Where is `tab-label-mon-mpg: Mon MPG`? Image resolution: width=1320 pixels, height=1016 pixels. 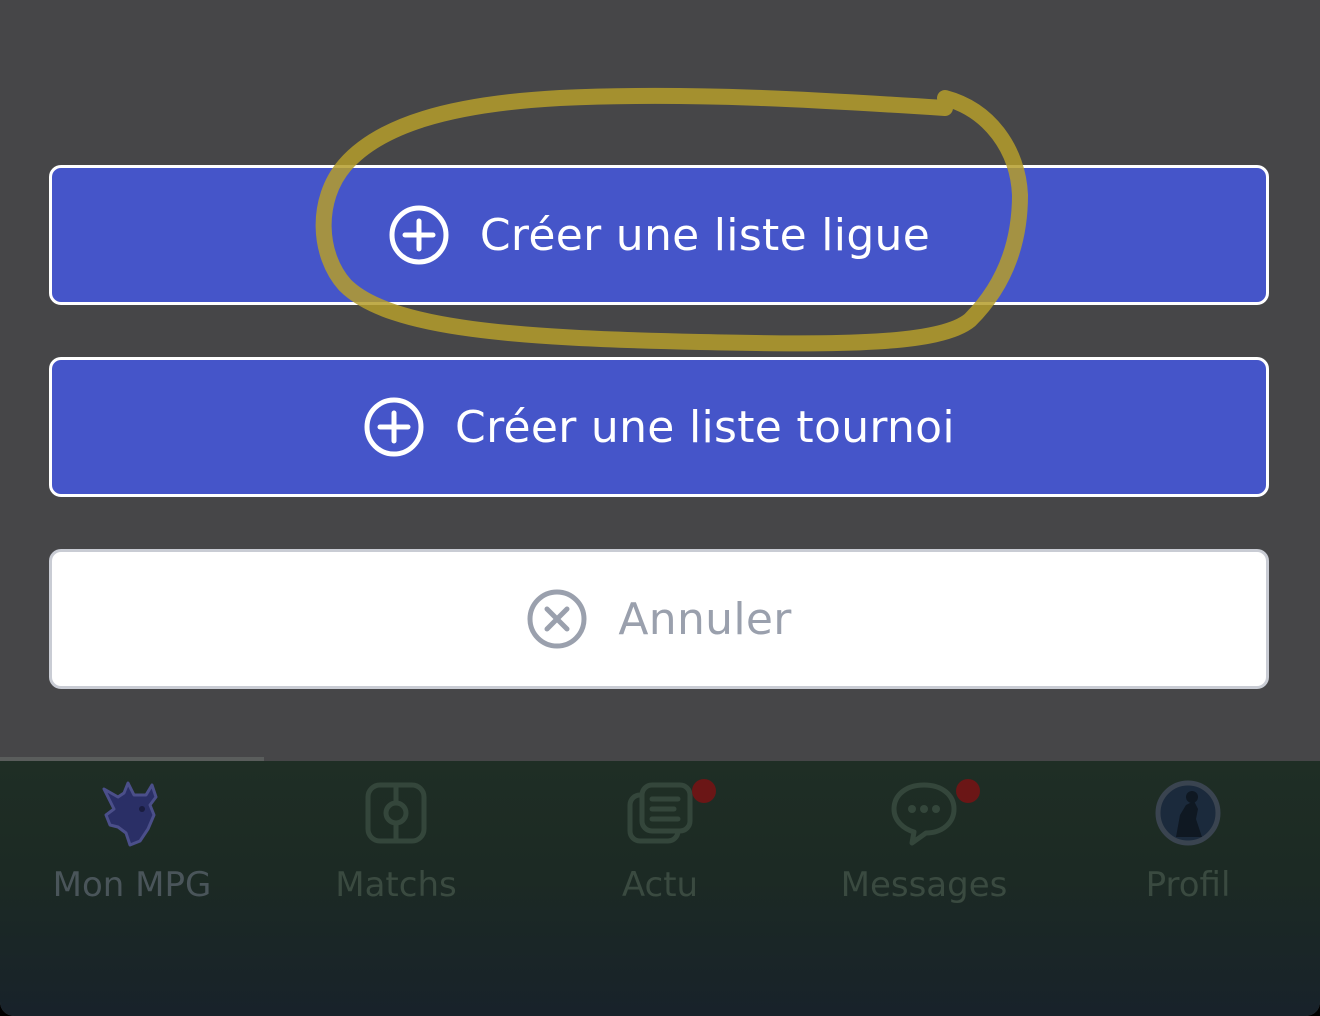 tab-label-mon-mpg: Mon MPG is located at coordinates (132, 885).